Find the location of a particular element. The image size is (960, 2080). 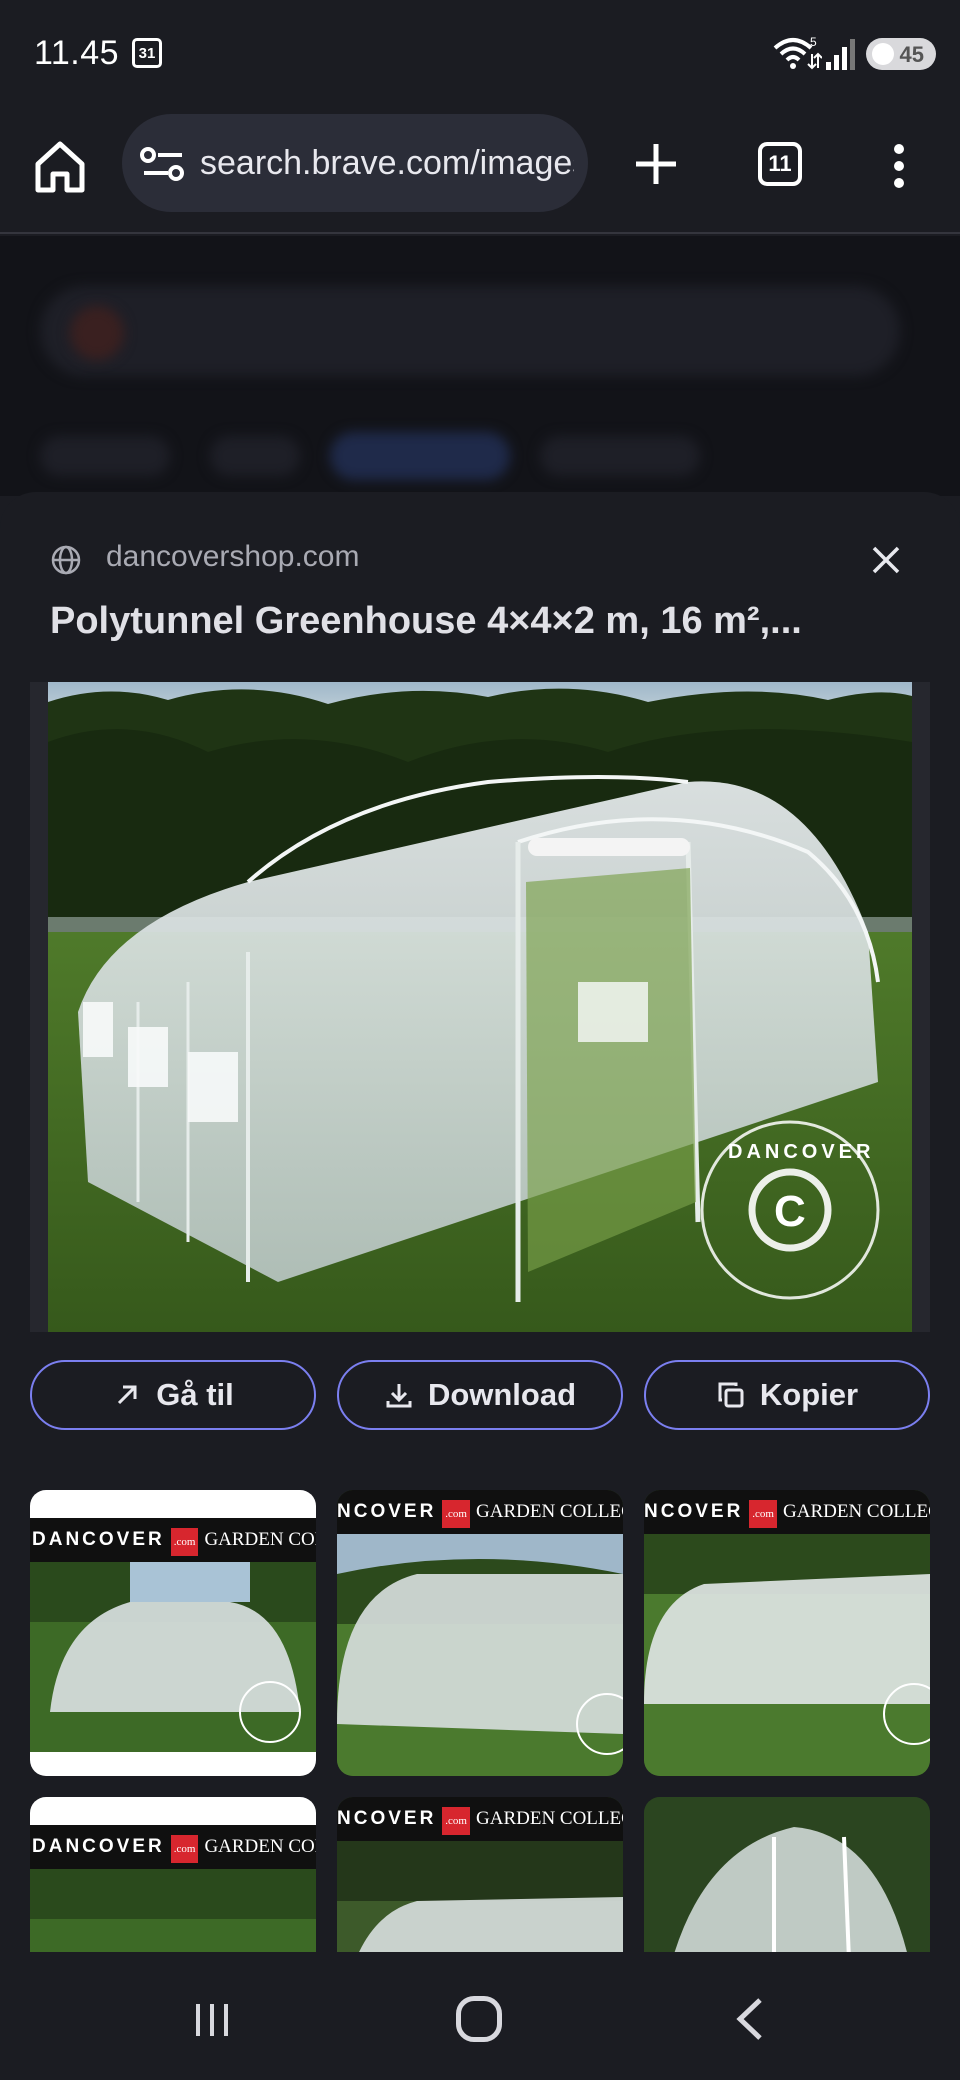

system-home-button is located at coordinates (479, 2019).